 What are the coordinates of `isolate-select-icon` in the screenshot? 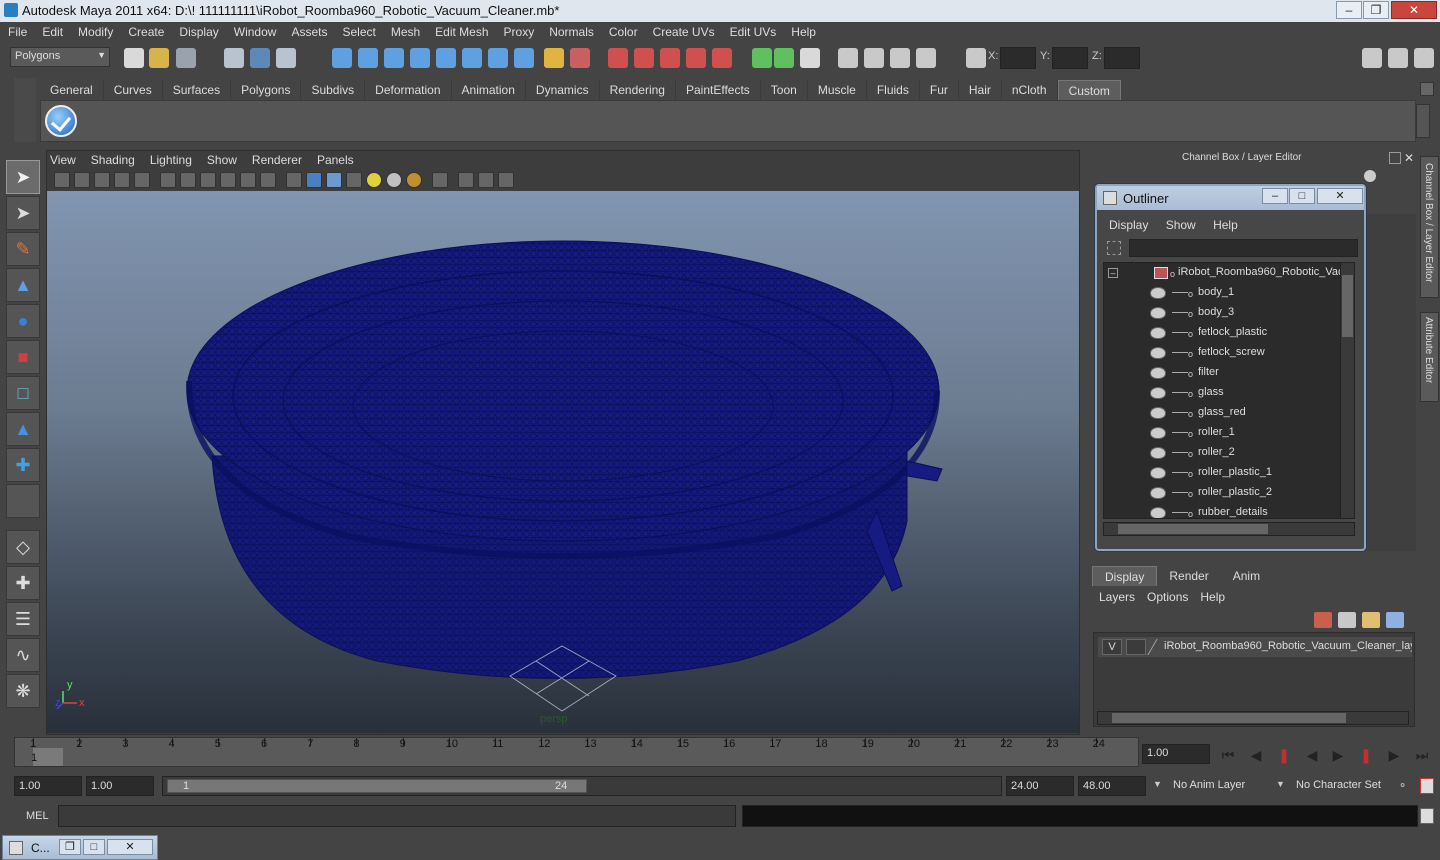 It's located at (440, 180).